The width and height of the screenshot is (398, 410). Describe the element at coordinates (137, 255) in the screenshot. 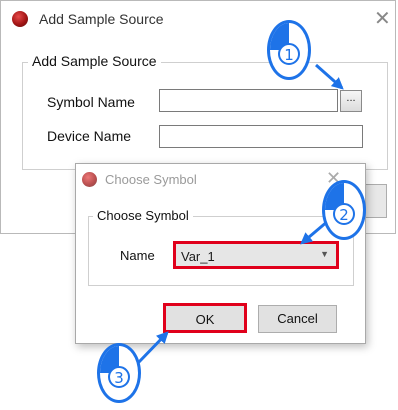

I see `name-label: Name` at that location.